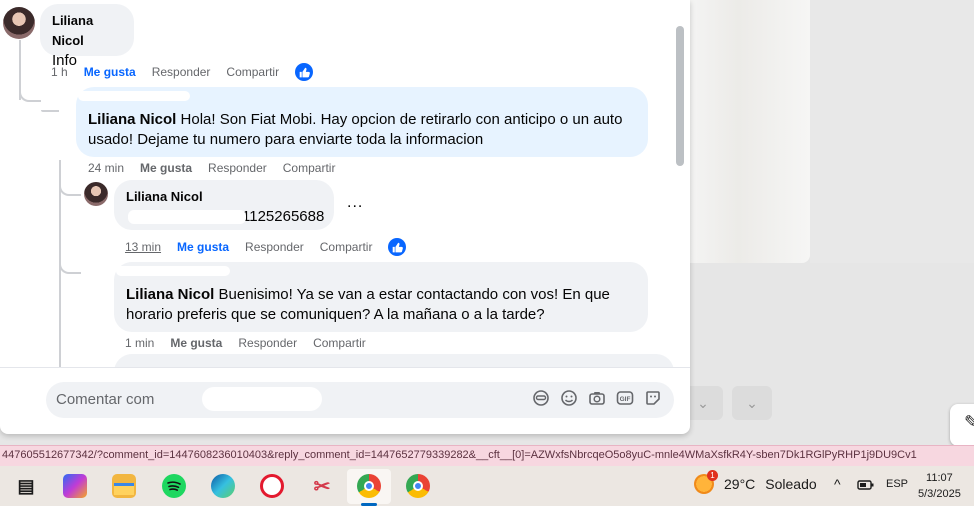  What do you see at coordinates (223, 486) in the screenshot?
I see `edge-icon` at bounding box center [223, 486].